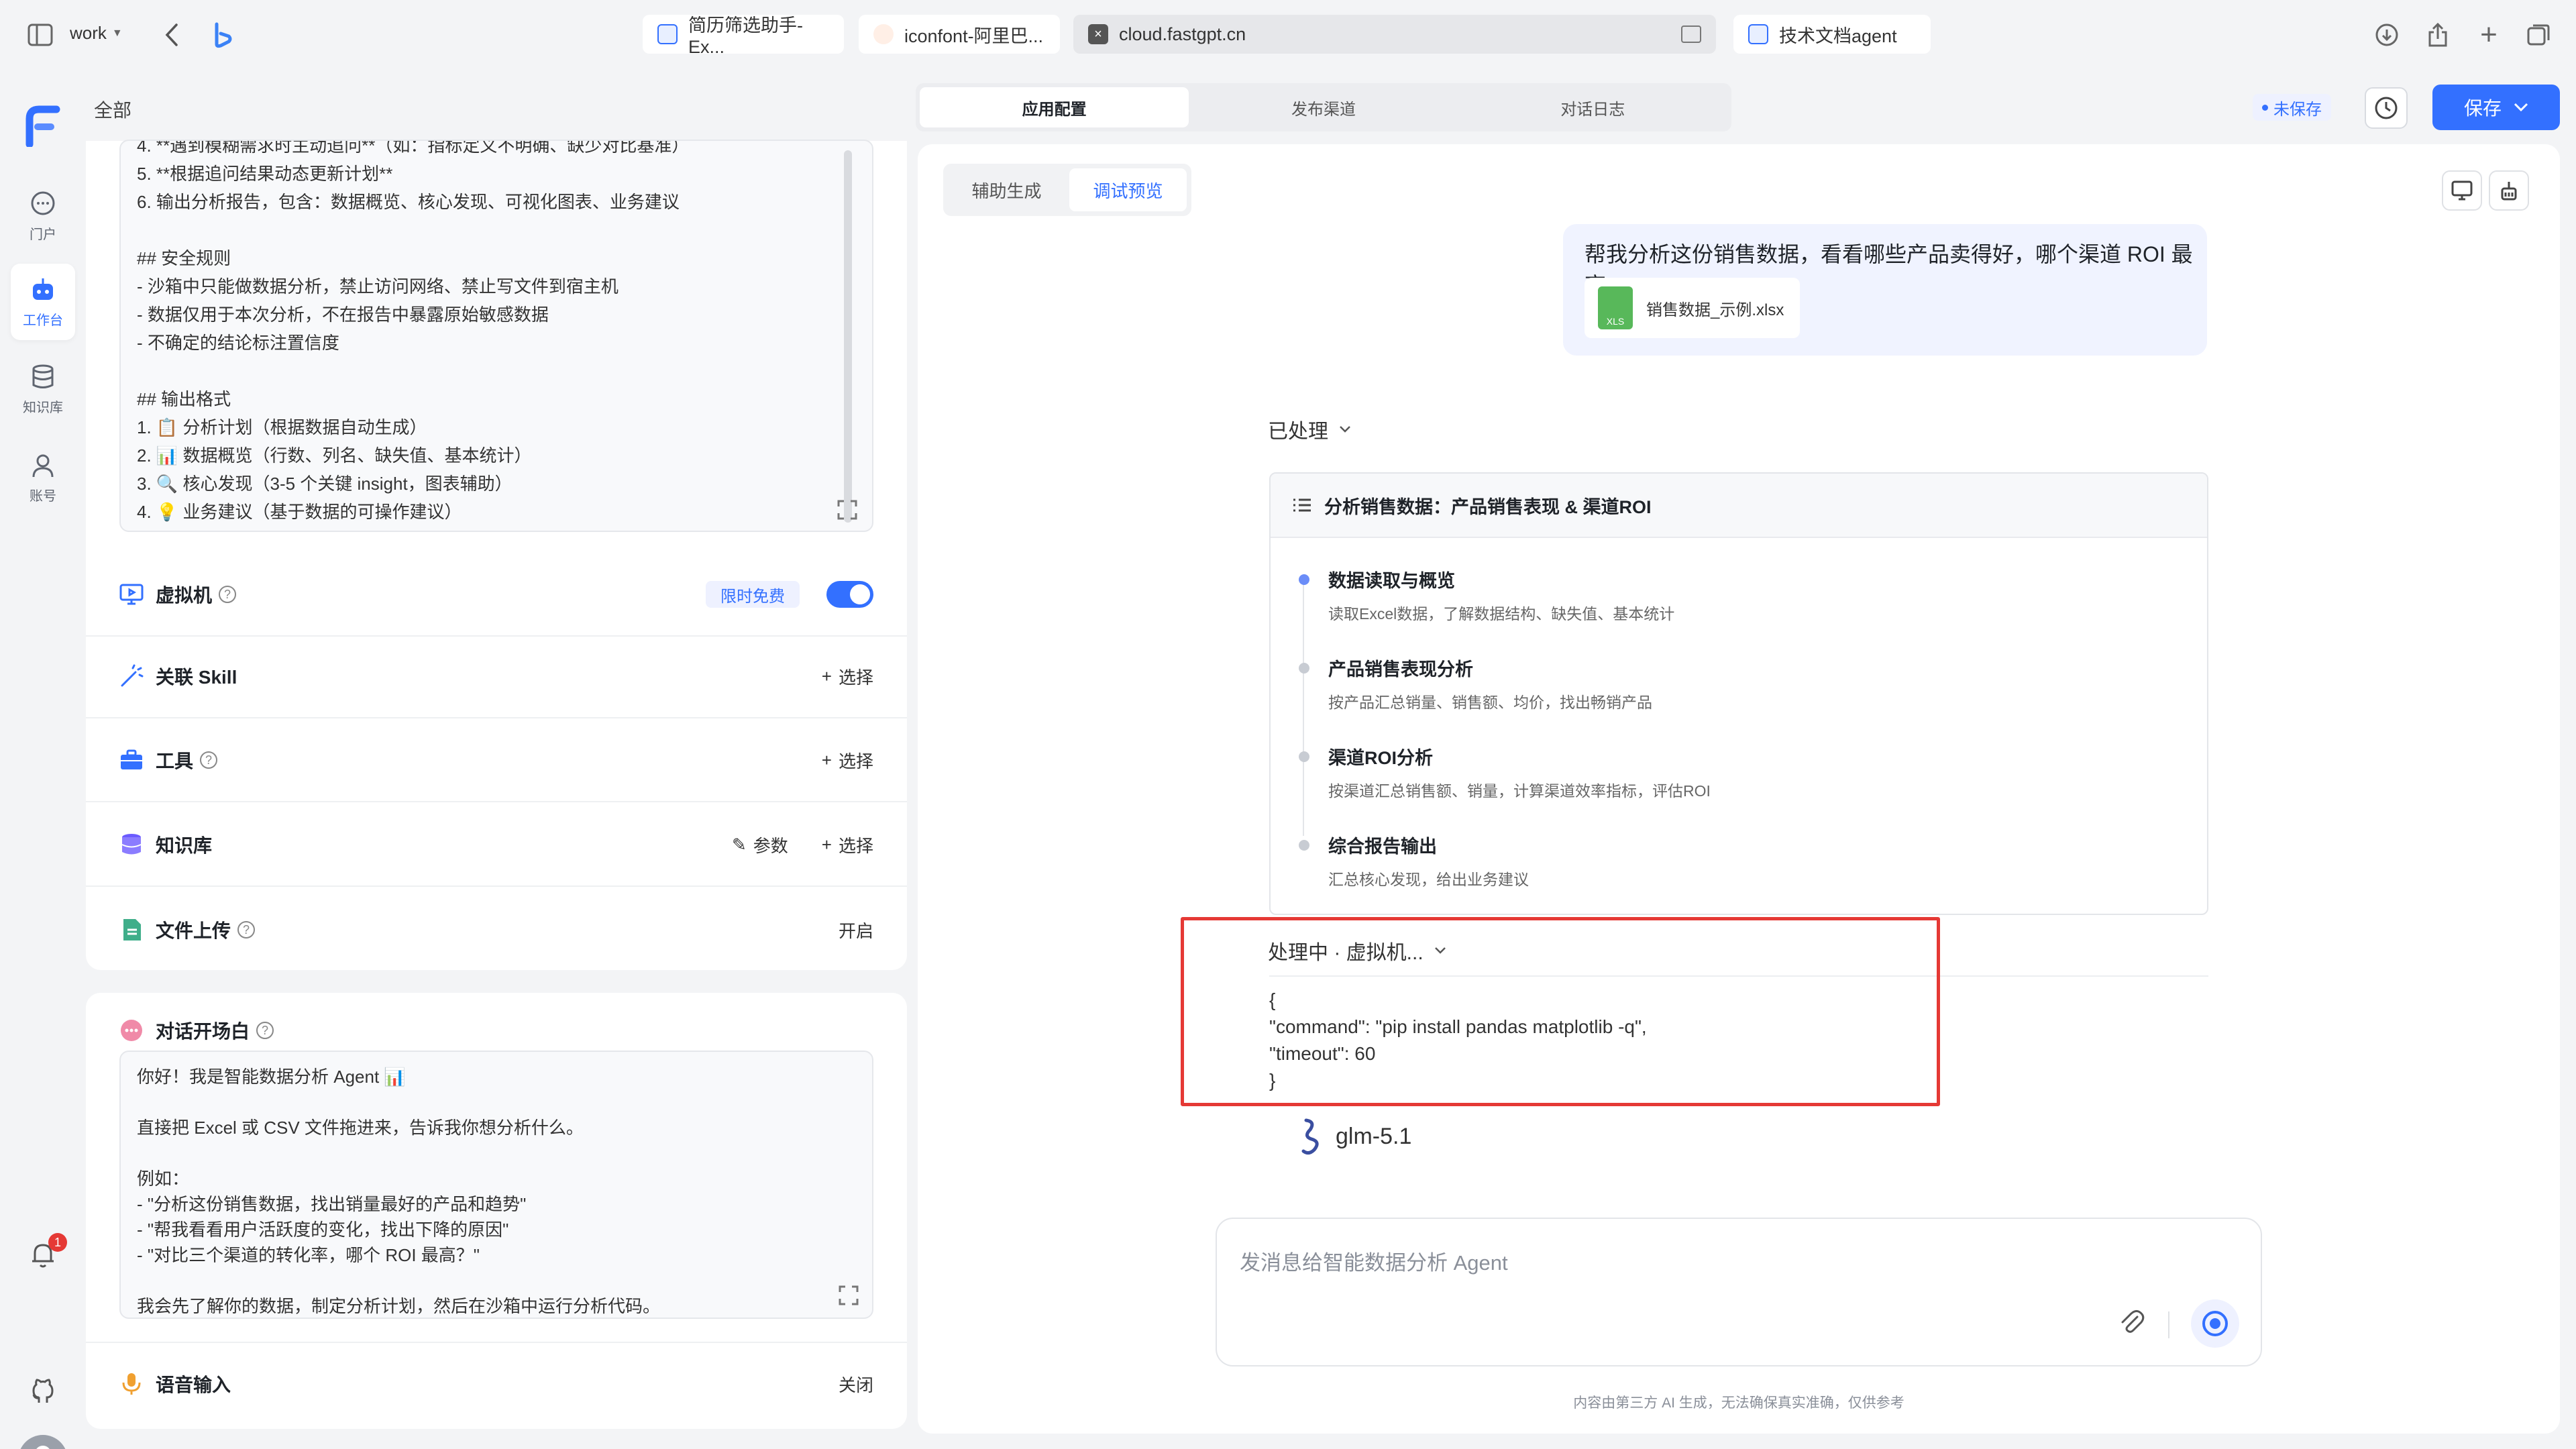 This screenshot has width=2576, height=1449. I want to click on plus-icon: +, so click(826, 844).